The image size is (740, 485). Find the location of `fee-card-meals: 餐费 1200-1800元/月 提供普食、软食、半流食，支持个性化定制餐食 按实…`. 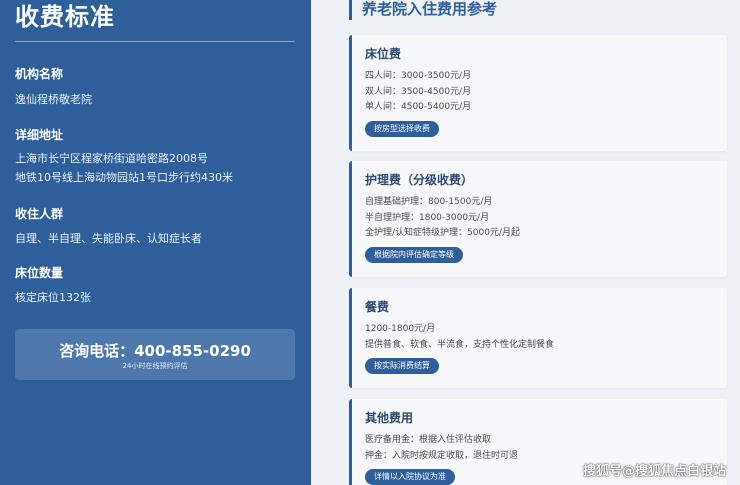

fee-card-meals: 餐费 1200-1800元/月 提供普食、软食、半流食，支持个性化定制餐食 按实… is located at coordinates (538, 338).